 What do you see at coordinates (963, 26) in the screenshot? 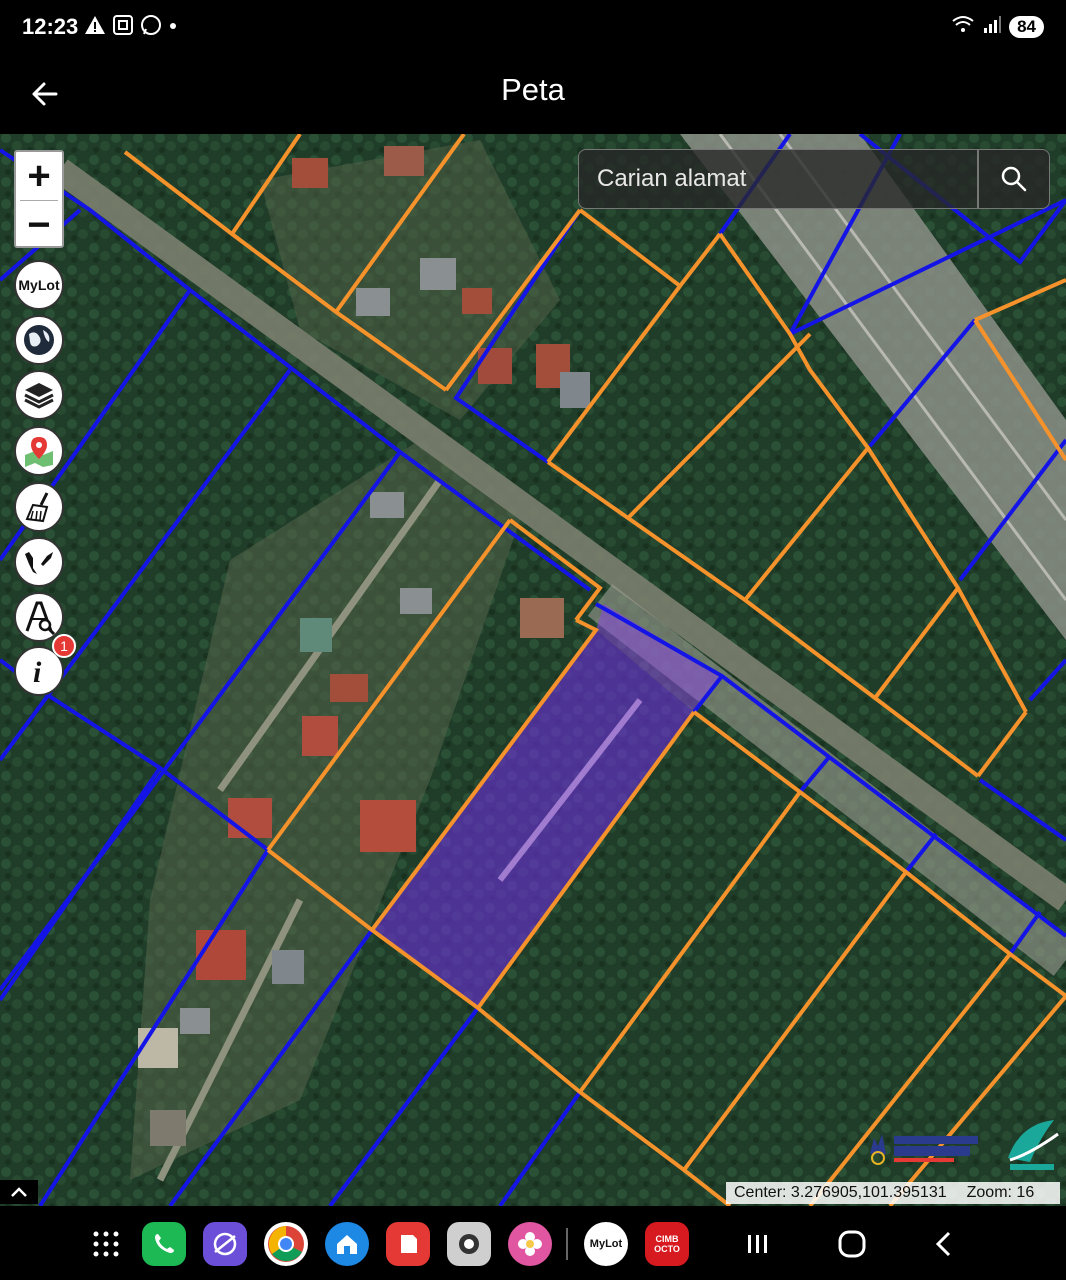
I see `wifi-icon` at bounding box center [963, 26].